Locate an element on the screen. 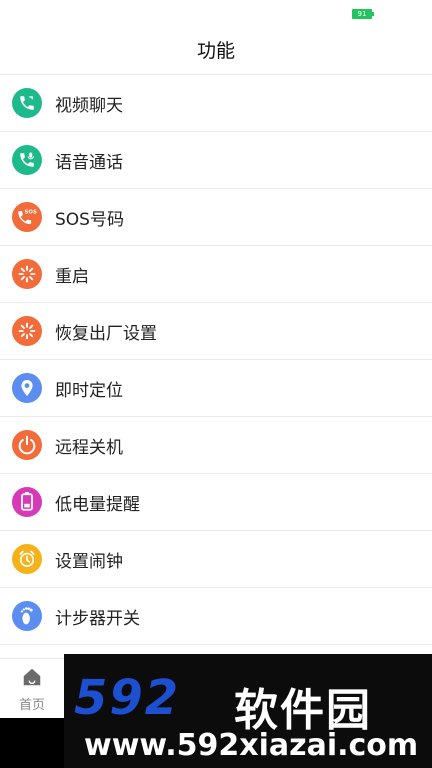 This screenshot has width=432, height=768. alarm-clock-icon is located at coordinates (27, 559).